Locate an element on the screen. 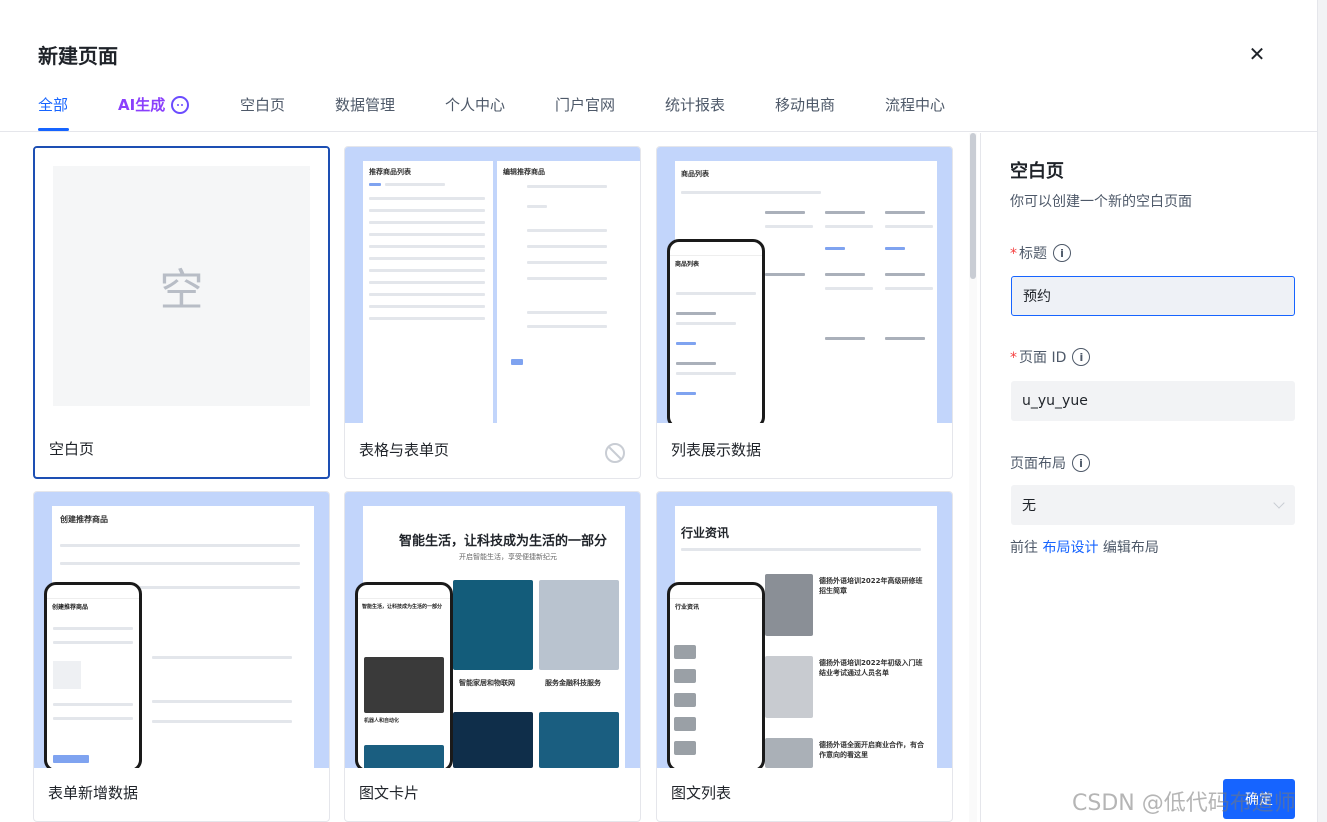 The width and height of the screenshot is (1327, 822). preview-item-c: 德扬外语全面开启商业合作，有合作意向的看这里 is located at coordinates (871, 750).